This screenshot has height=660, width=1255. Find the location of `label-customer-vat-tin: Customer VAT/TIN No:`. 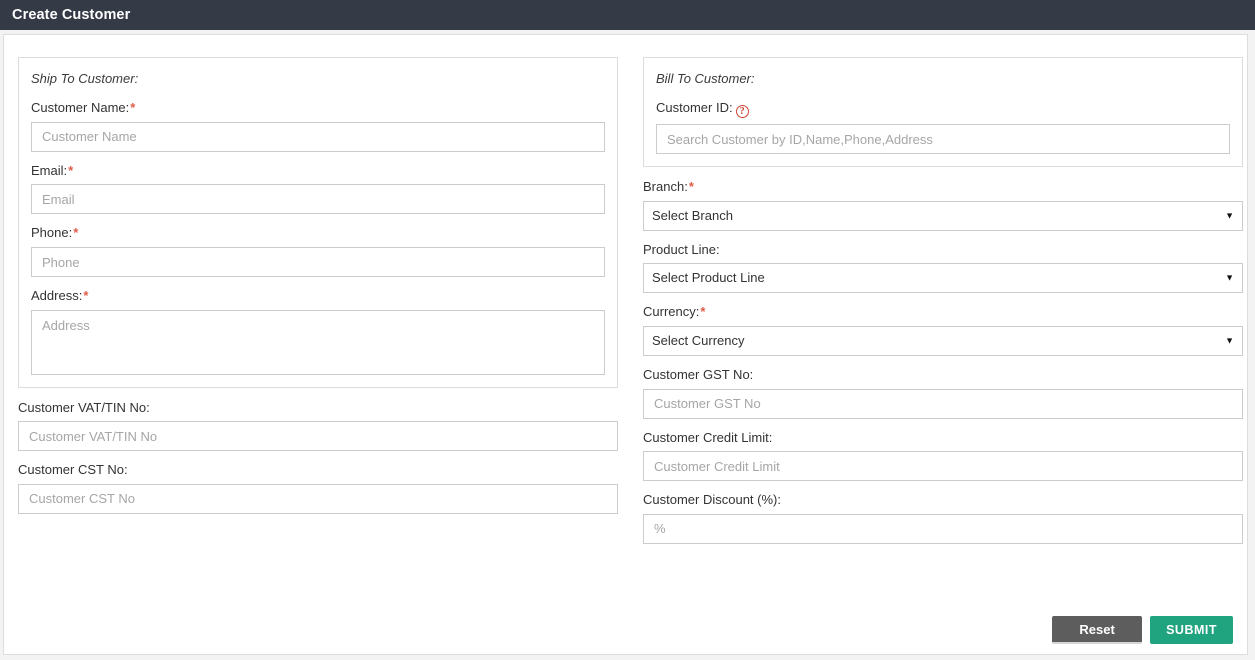

label-customer-vat-tin: Customer VAT/TIN No: is located at coordinates (84, 407).